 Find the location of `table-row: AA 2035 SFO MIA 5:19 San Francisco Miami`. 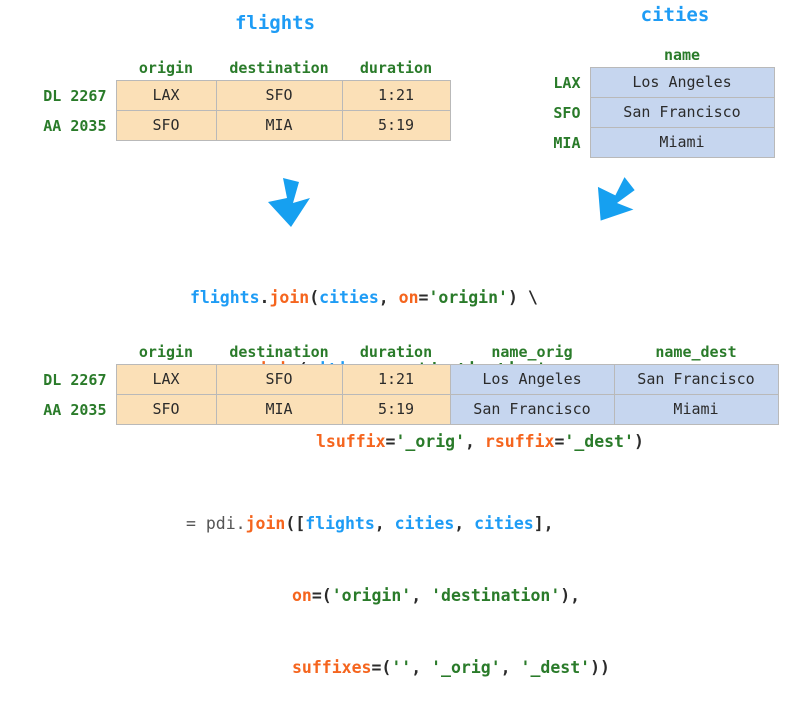

table-row: AA 2035 SFO MIA 5:19 San Francisco Miami is located at coordinates (391, 409).